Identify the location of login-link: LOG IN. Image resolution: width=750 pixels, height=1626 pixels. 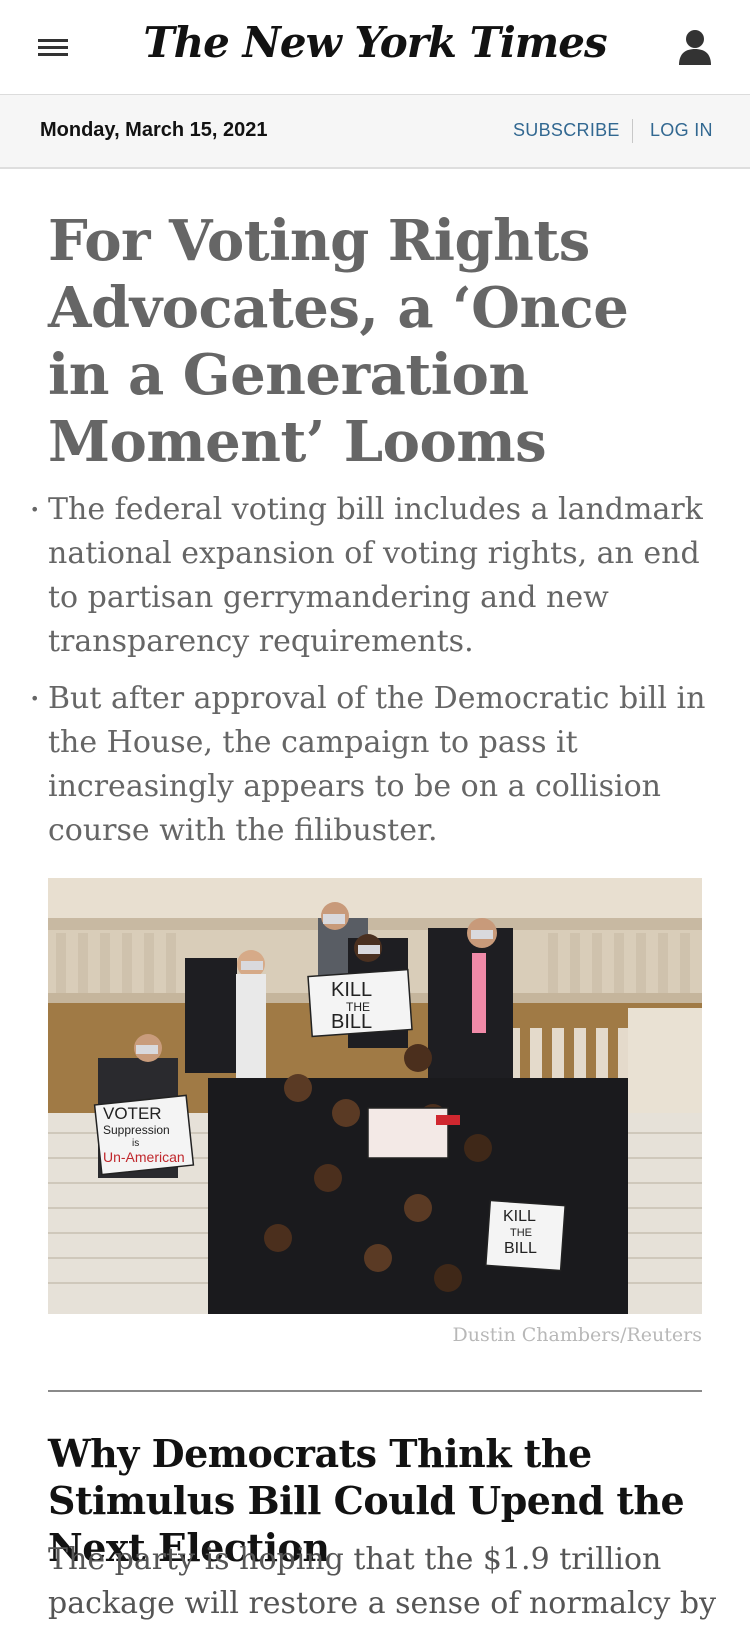
(681, 130).